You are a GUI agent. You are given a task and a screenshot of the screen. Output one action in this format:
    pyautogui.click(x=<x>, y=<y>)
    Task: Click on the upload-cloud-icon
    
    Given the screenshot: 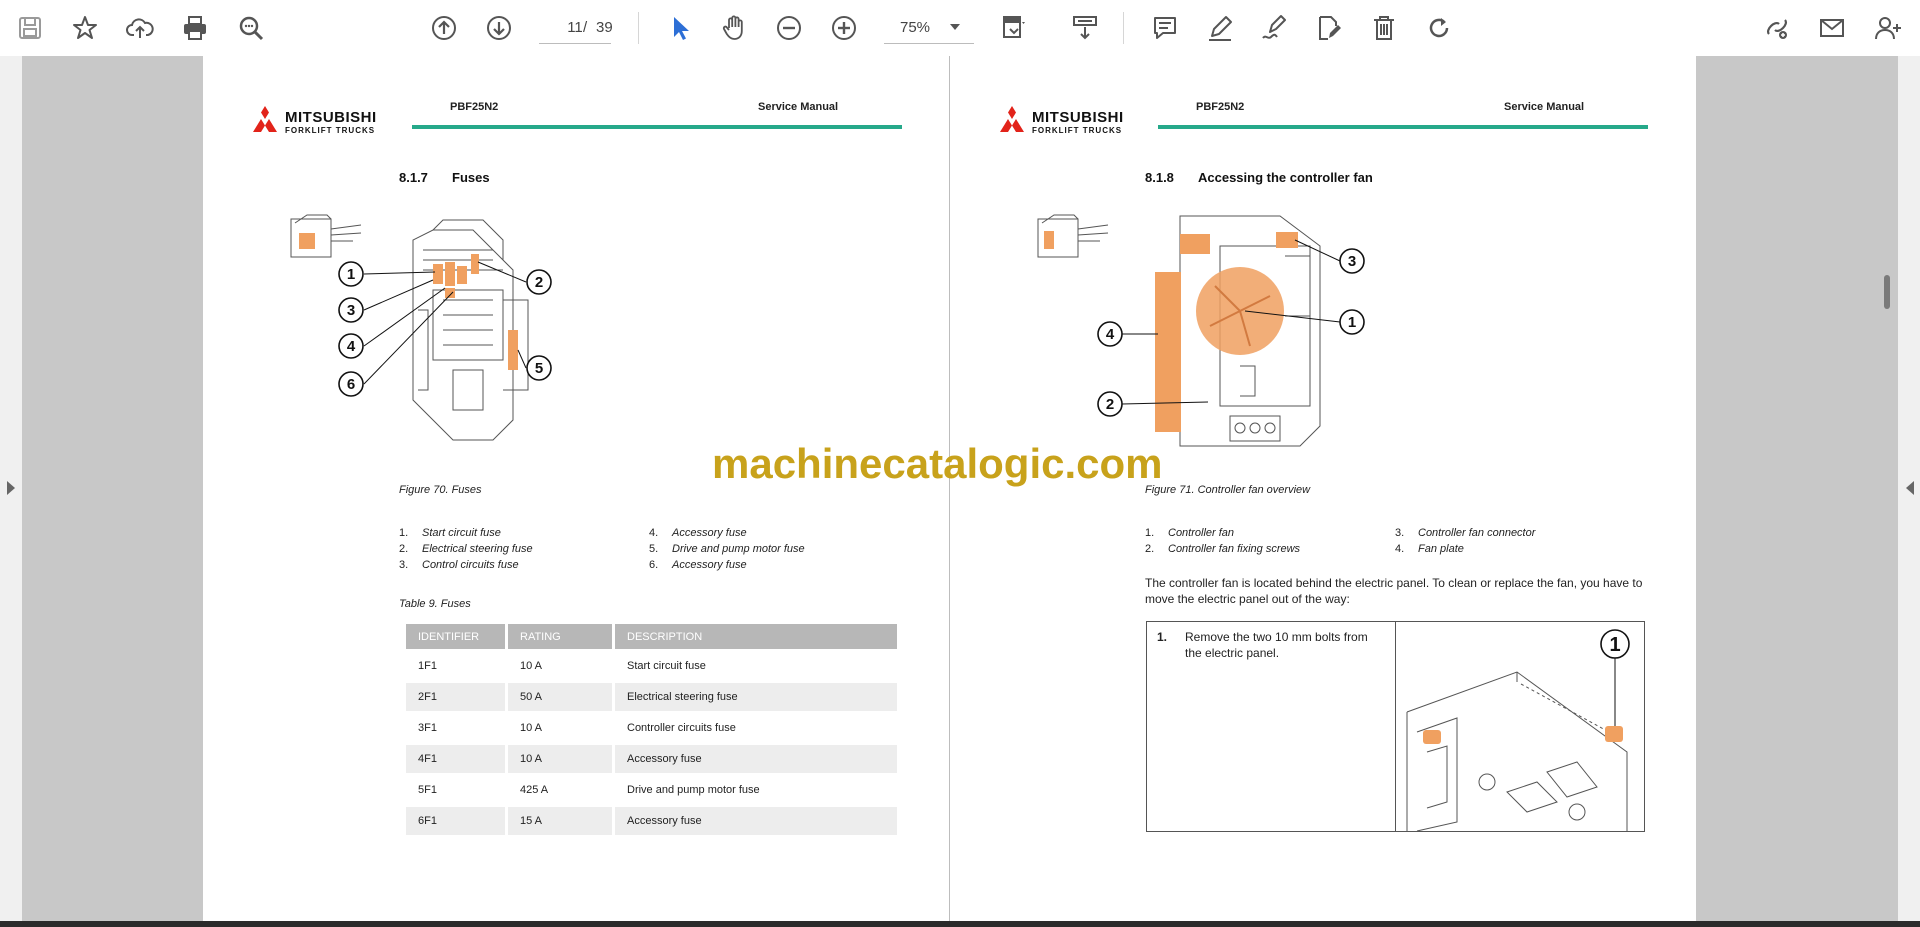 What is the action you would take?
    pyautogui.click(x=140, y=28)
    